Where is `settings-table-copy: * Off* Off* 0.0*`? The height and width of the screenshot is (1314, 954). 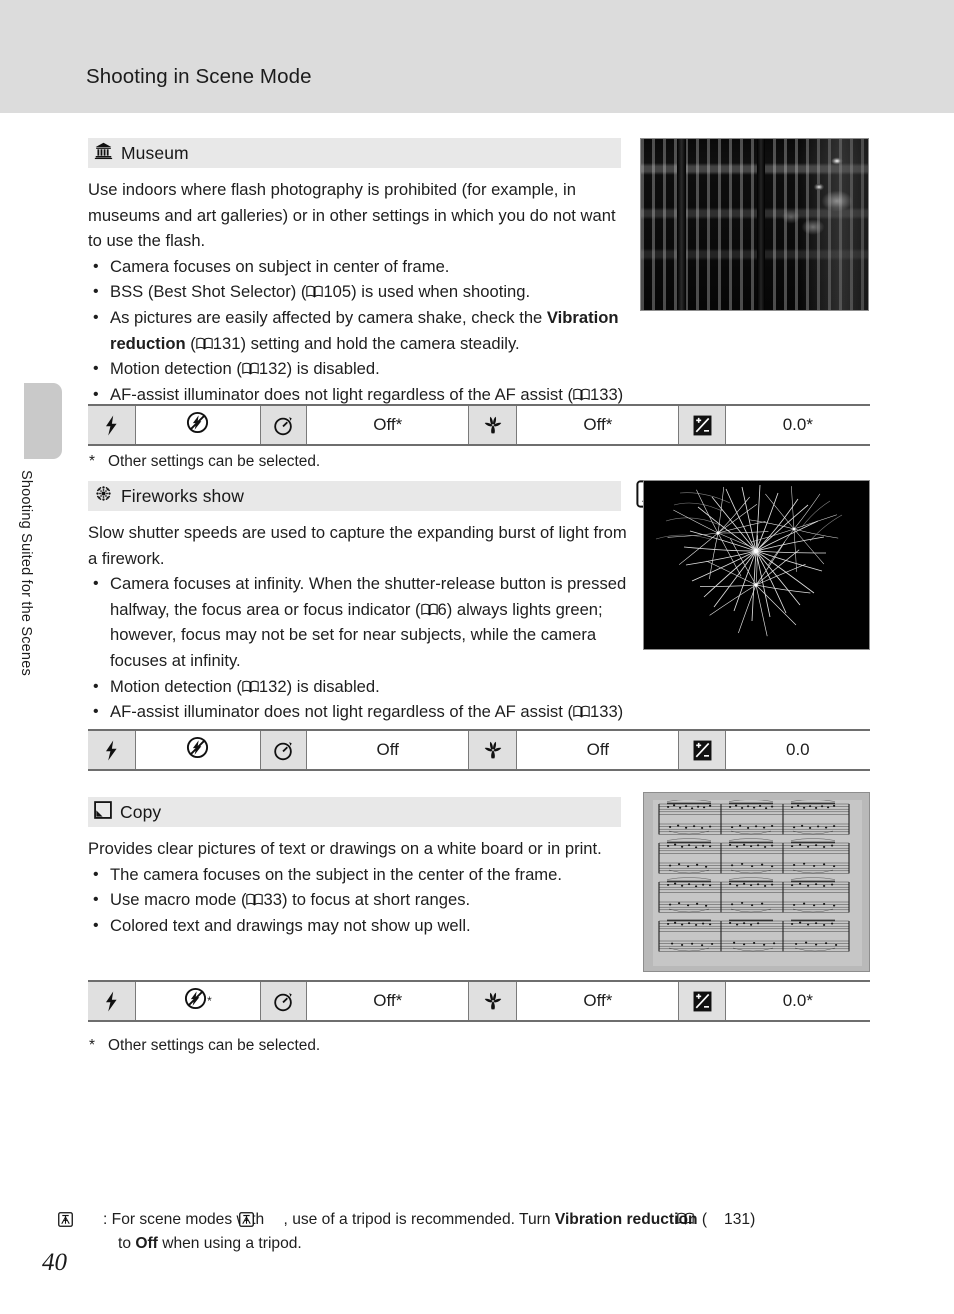 settings-table-copy: * Off* Off* 0.0* is located at coordinates (479, 1001).